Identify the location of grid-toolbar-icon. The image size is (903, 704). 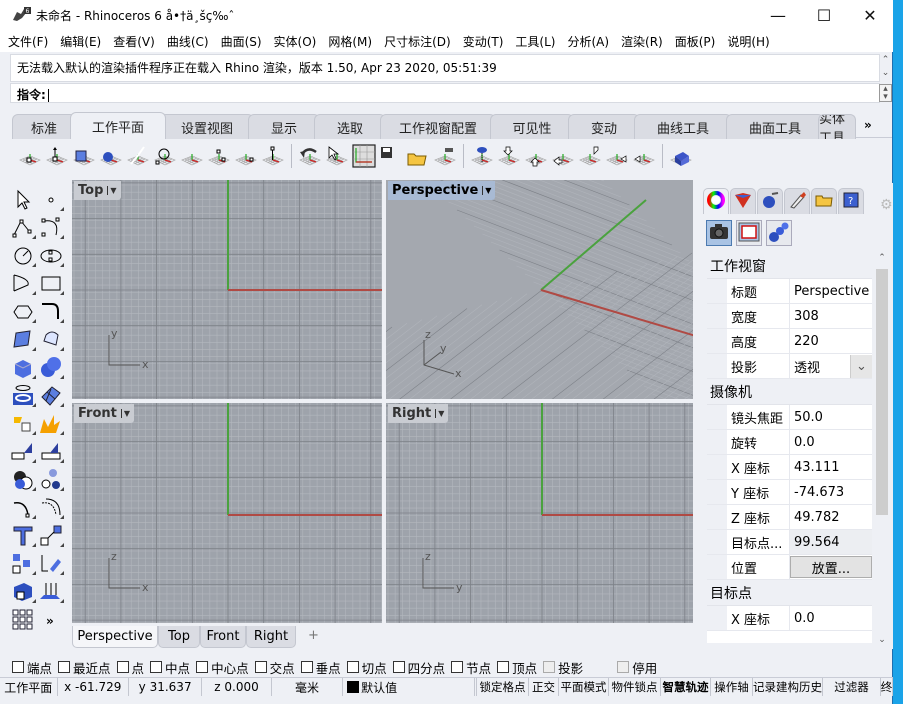
(23, 620).